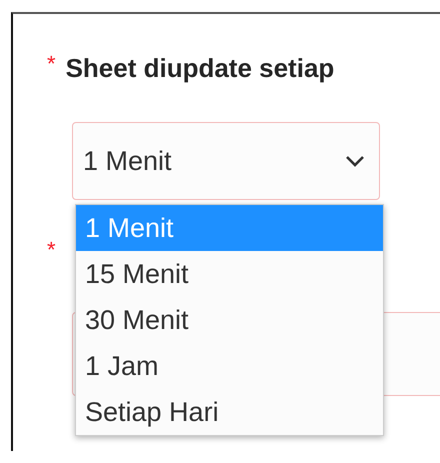 The image size is (440, 463). Describe the element at coordinates (229, 412) in the screenshot. I see `dropdown-option: Setiap Hari` at that location.